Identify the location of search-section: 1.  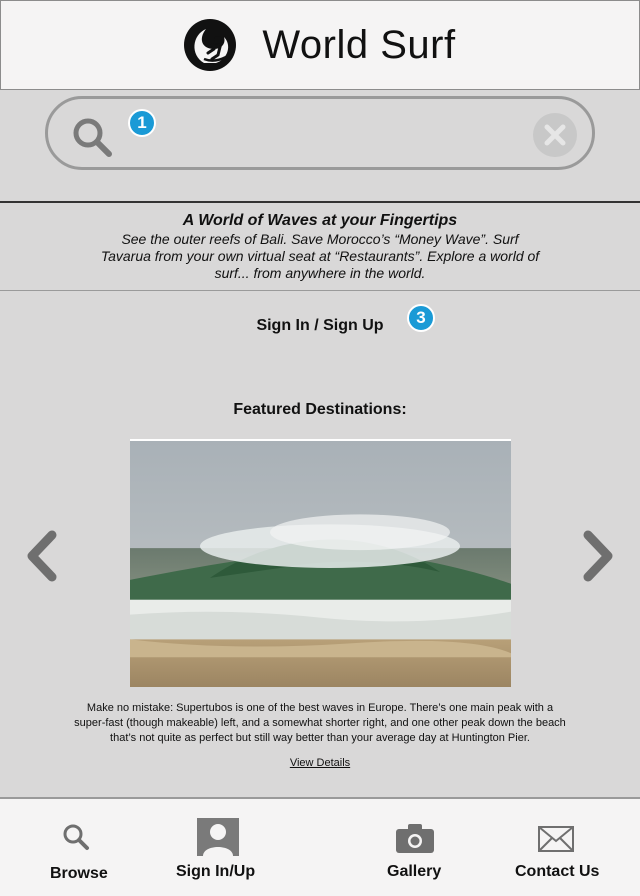
(320, 146).